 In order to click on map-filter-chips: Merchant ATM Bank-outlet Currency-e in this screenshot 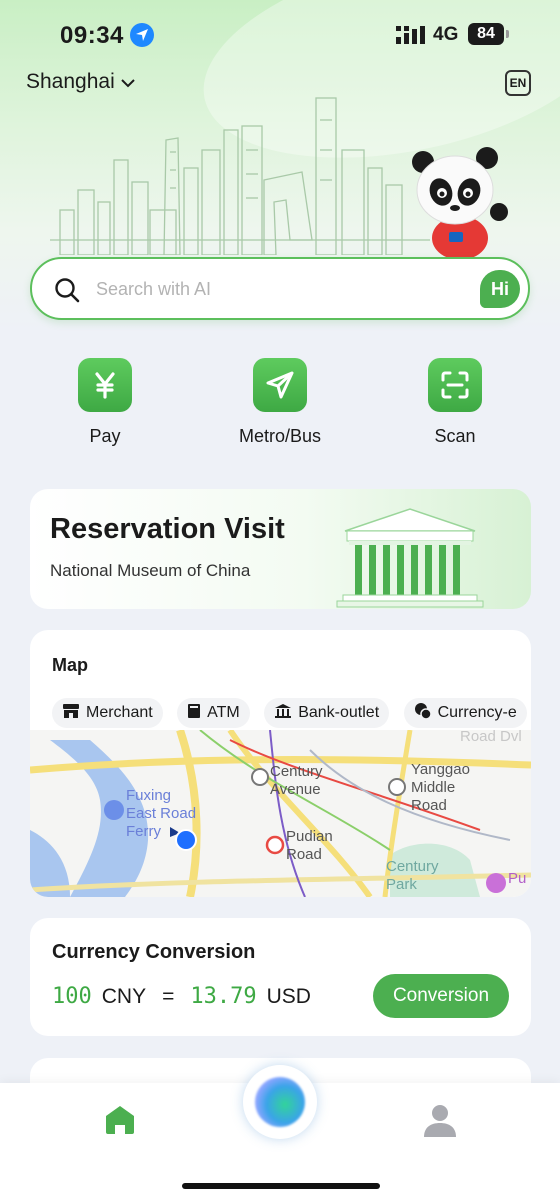, I will do `click(291, 714)`.